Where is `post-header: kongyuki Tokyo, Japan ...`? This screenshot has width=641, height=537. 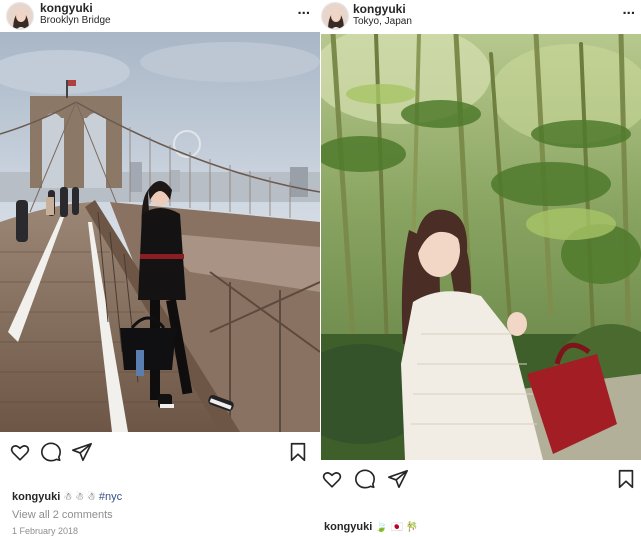
post-header: kongyuki Tokyo, Japan ... is located at coordinates (481, 18).